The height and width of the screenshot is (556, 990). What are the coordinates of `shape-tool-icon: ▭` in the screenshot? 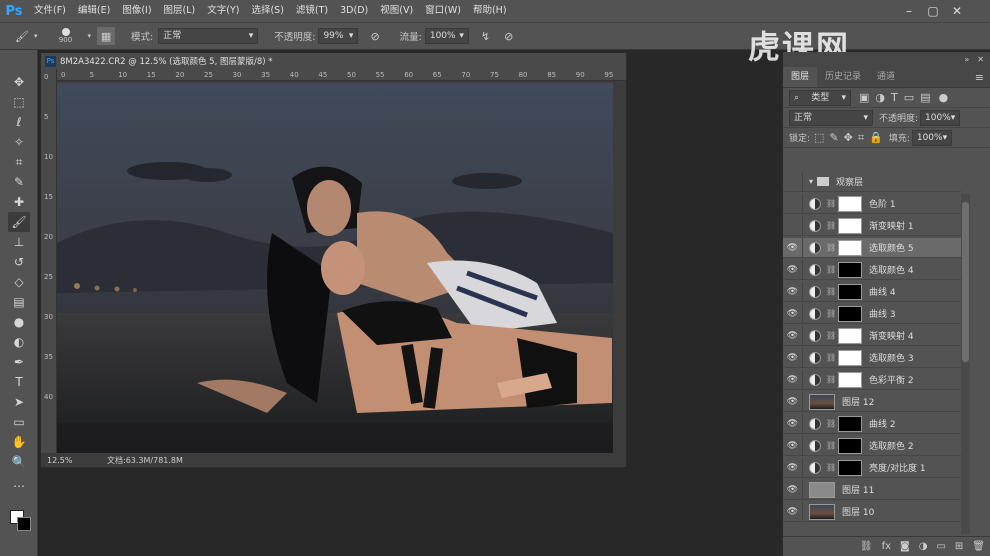 It's located at (19, 422).